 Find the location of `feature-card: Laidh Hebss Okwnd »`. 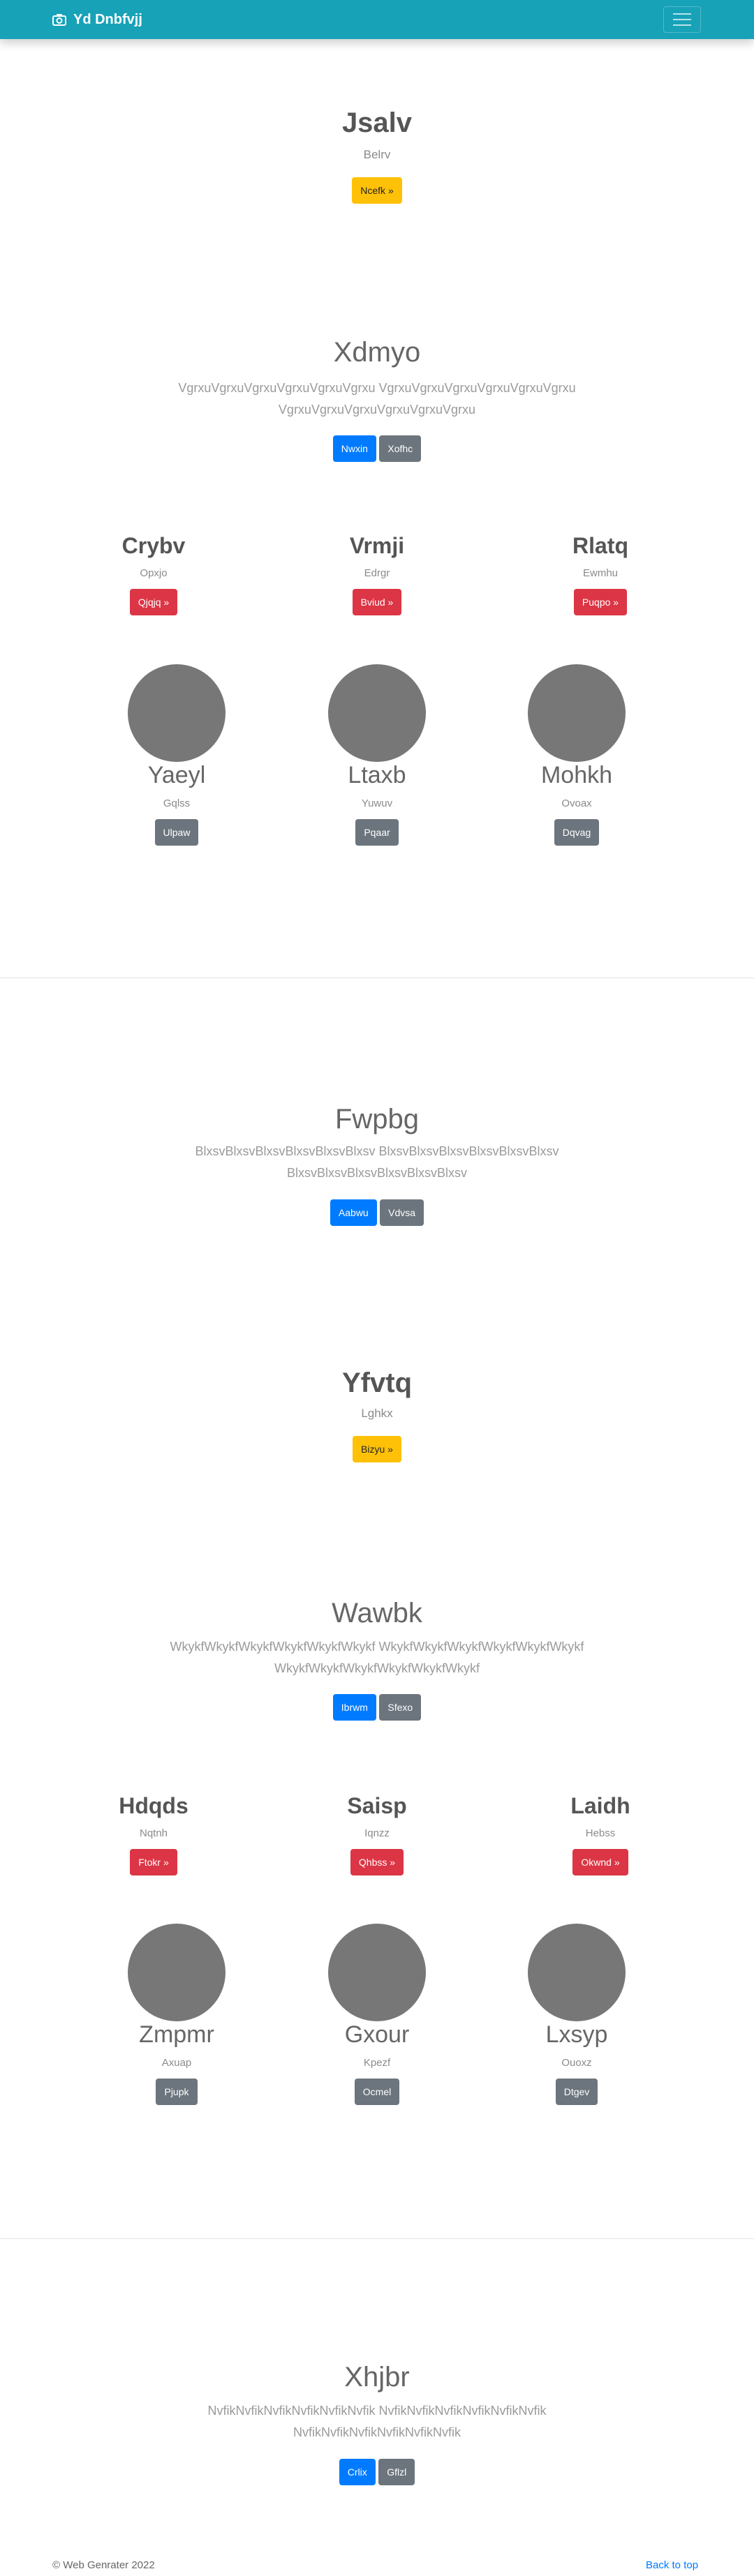

feature-card: Laidh Hebss Okwnd » is located at coordinates (600, 1834).